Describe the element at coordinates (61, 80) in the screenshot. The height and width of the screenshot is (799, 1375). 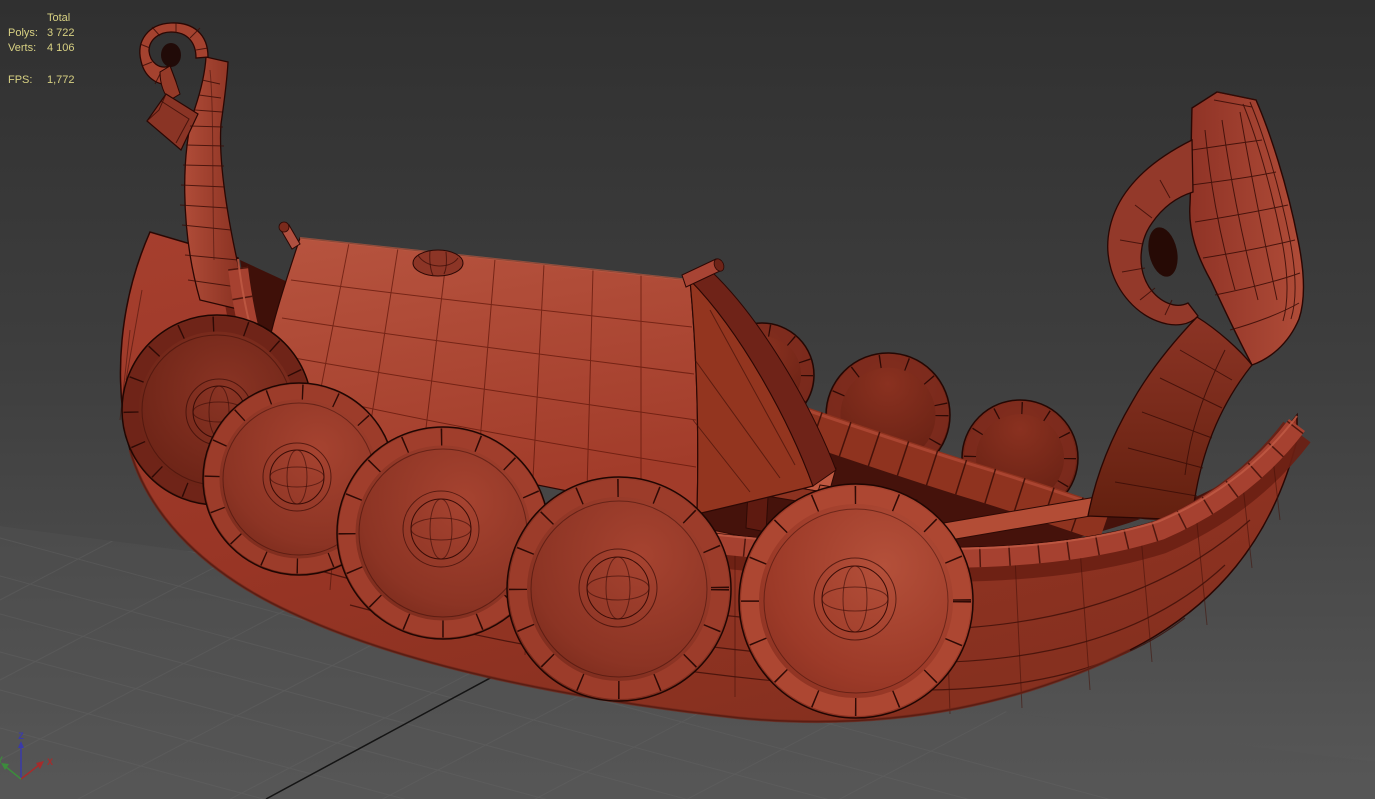
I see `stats-fps-value: 1,772` at that location.